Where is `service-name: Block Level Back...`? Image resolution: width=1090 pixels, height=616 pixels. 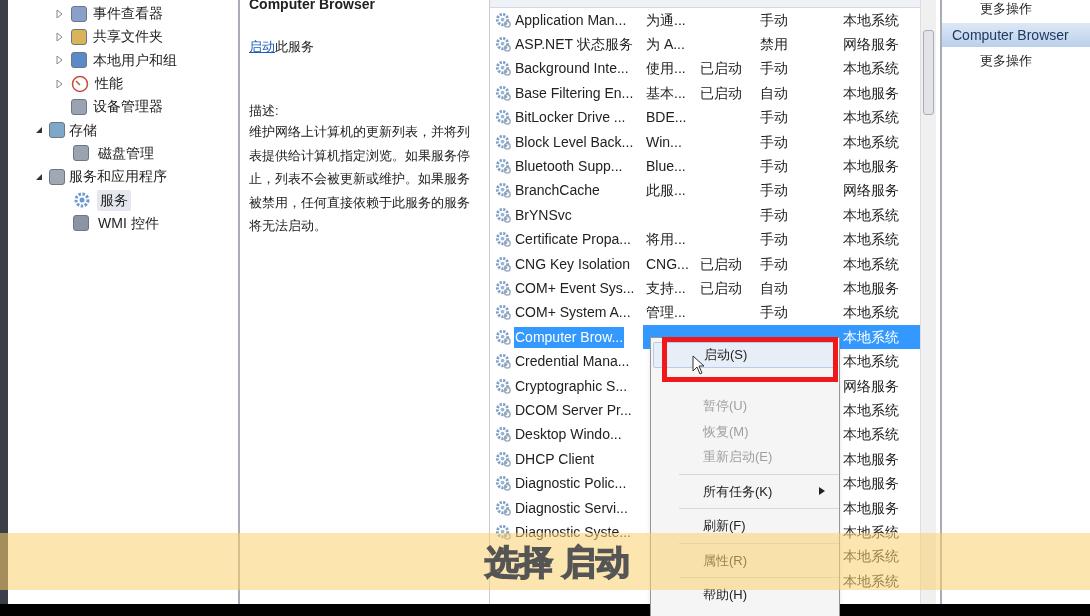
service-name: Block Level Back... is located at coordinates (574, 142).